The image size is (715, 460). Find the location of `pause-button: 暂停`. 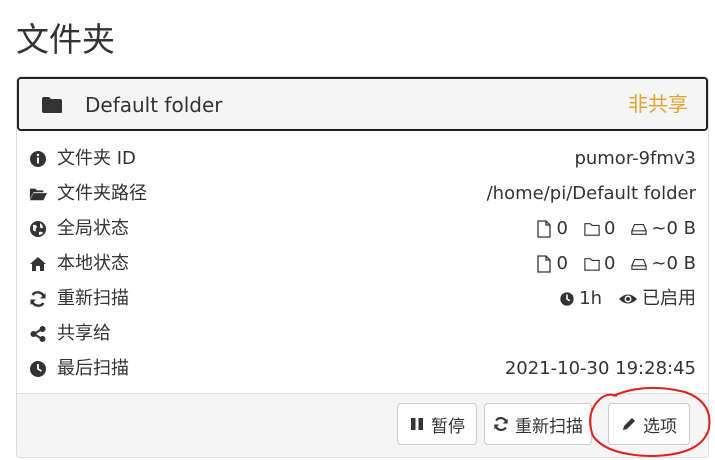

pause-button: 暂停 is located at coordinates (437, 424).